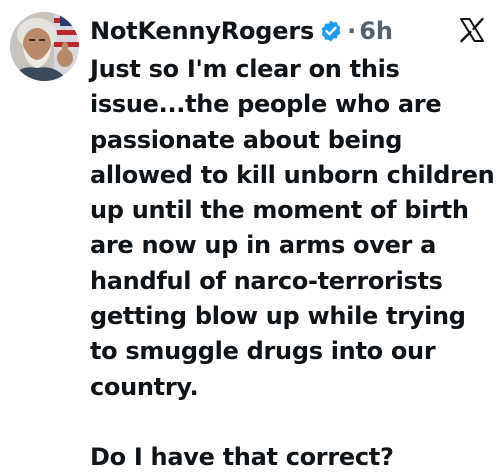 The width and height of the screenshot is (500, 476). What do you see at coordinates (376, 31) in the screenshot?
I see `timestamp: 6h` at bounding box center [376, 31].